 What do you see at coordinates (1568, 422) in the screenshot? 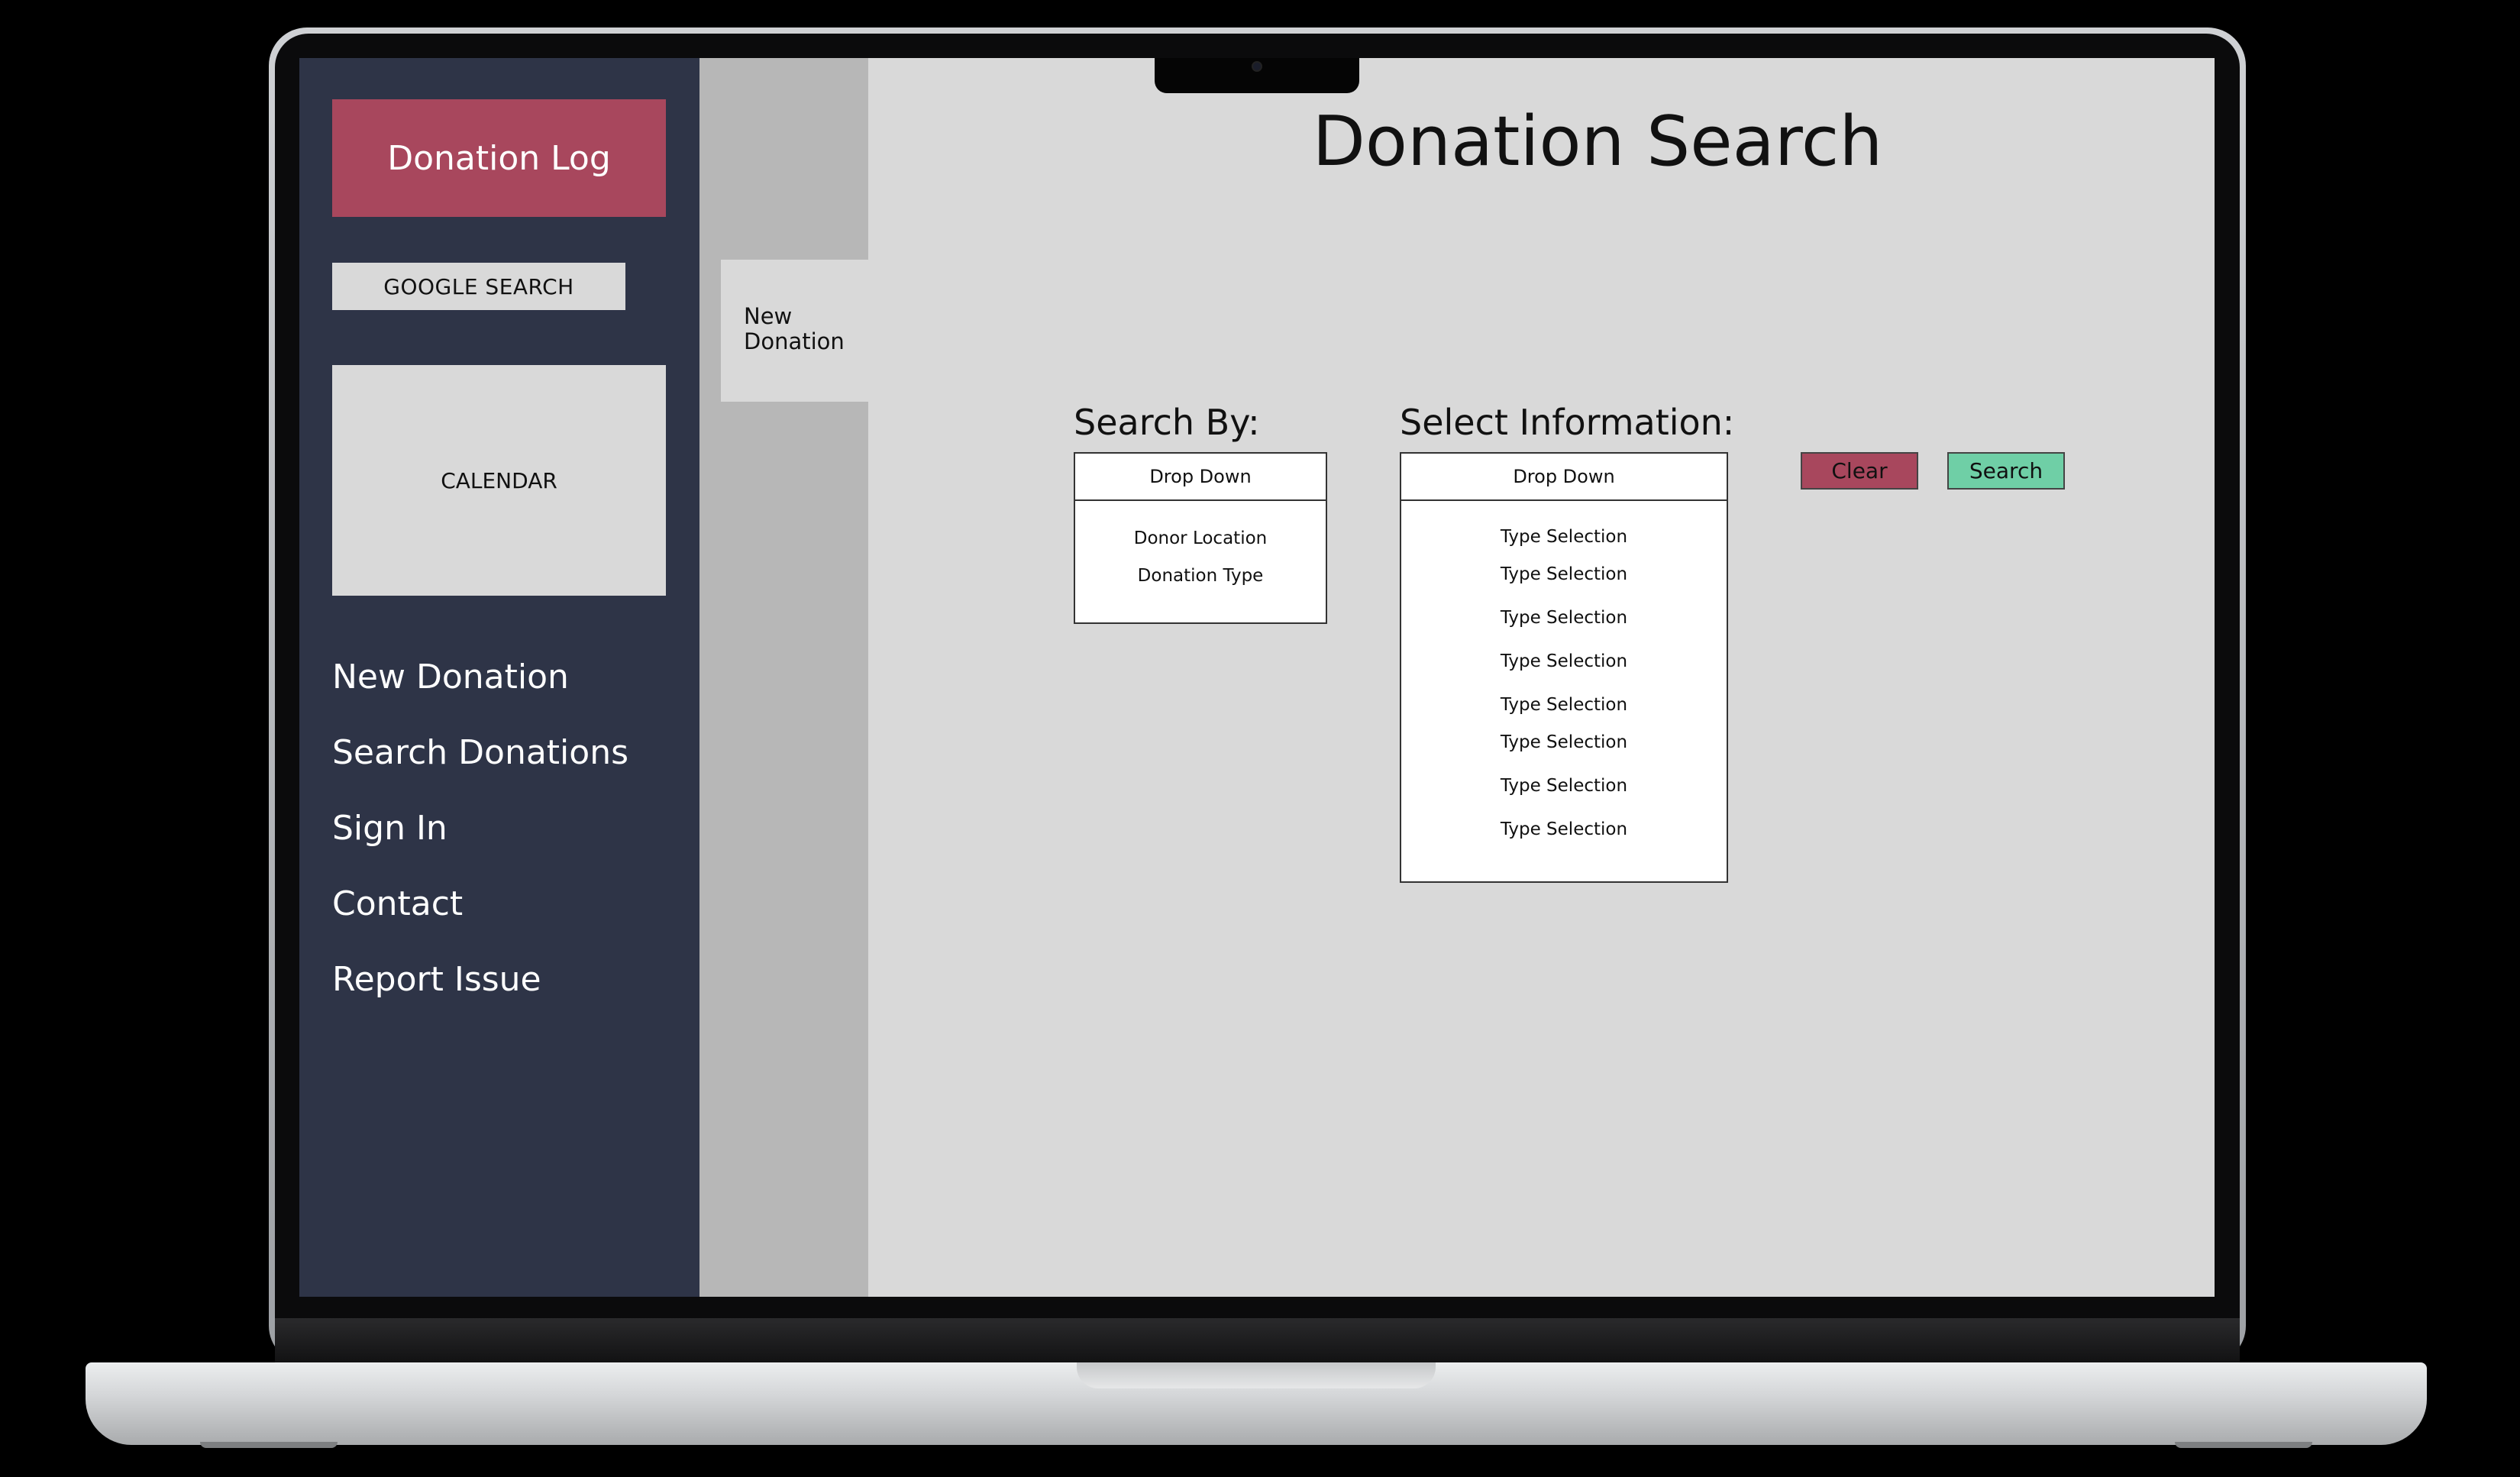
I see `select-information-label: Select Information:` at bounding box center [1568, 422].